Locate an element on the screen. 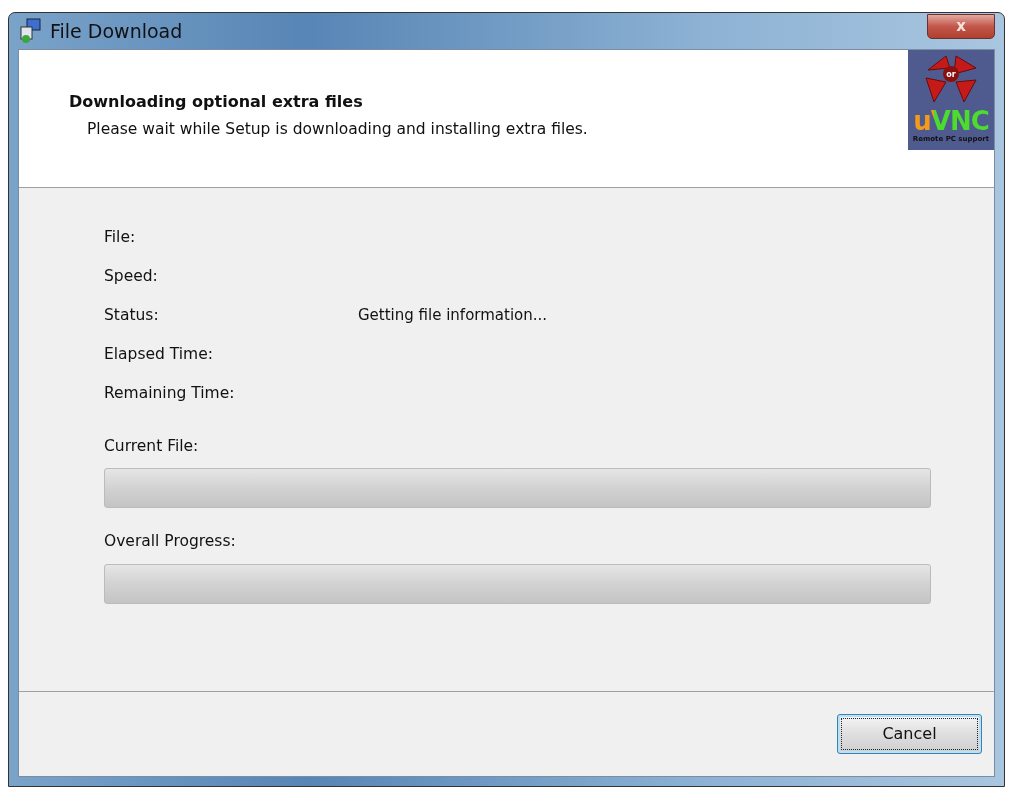 Image resolution: width=1015 pixels, height=798 pixels. header-title: Downloading optional extra files is located at coordinates (216, 102).